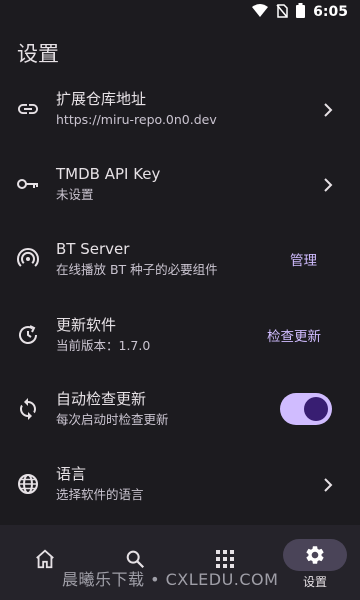  What do you see at coordinates (180, 12) in the screenshot?
I see `status-bar: 6:05` at bounding box center [180, 12].